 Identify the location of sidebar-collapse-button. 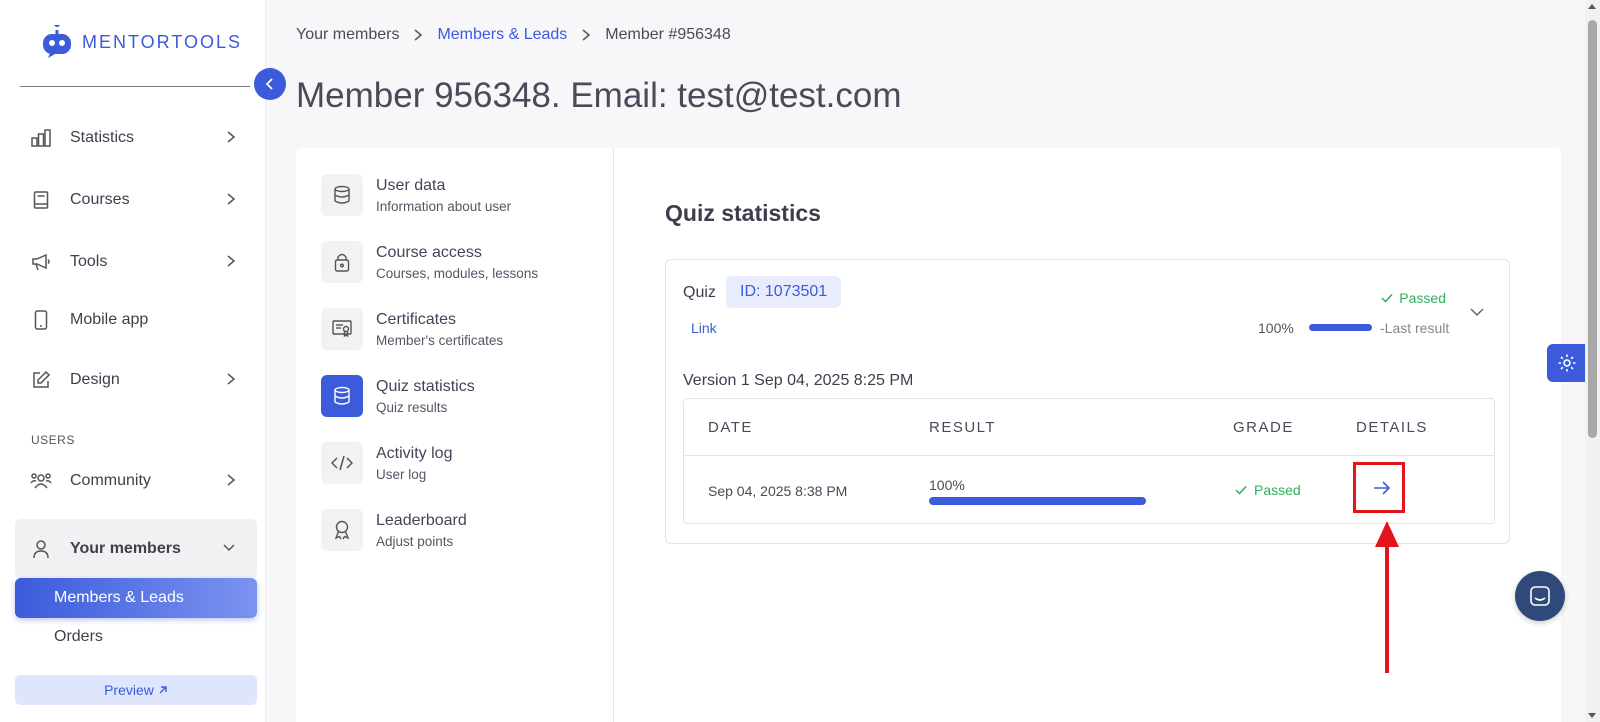
(270, 84).